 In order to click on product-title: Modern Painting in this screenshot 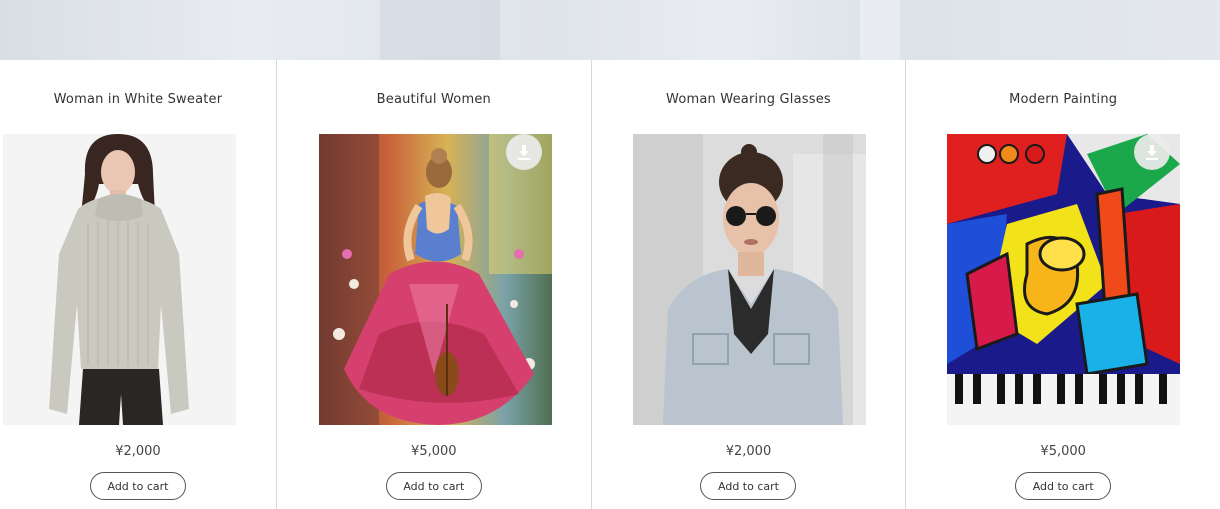, I will do `click(1063, 99)`.